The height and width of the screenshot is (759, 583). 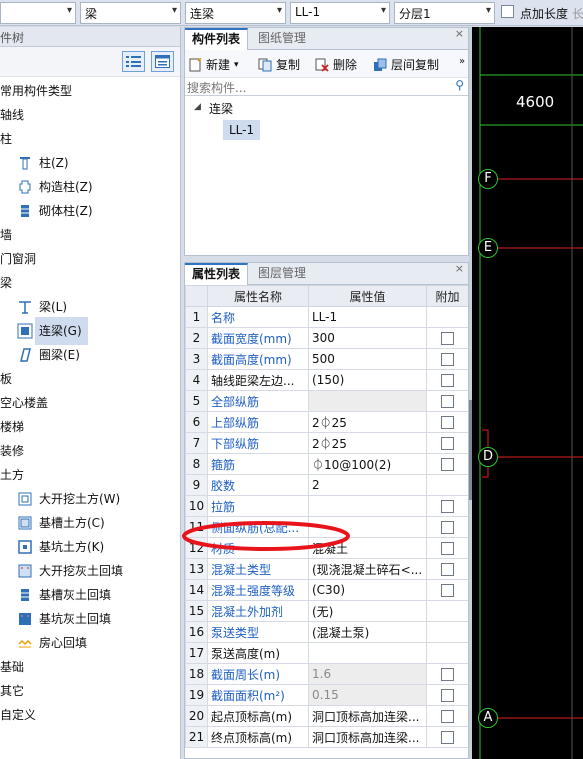 What do you see at coordinates (336, 64) in the screenshot?
I see `delete-button: 删除` at bounding box center [336, 64].